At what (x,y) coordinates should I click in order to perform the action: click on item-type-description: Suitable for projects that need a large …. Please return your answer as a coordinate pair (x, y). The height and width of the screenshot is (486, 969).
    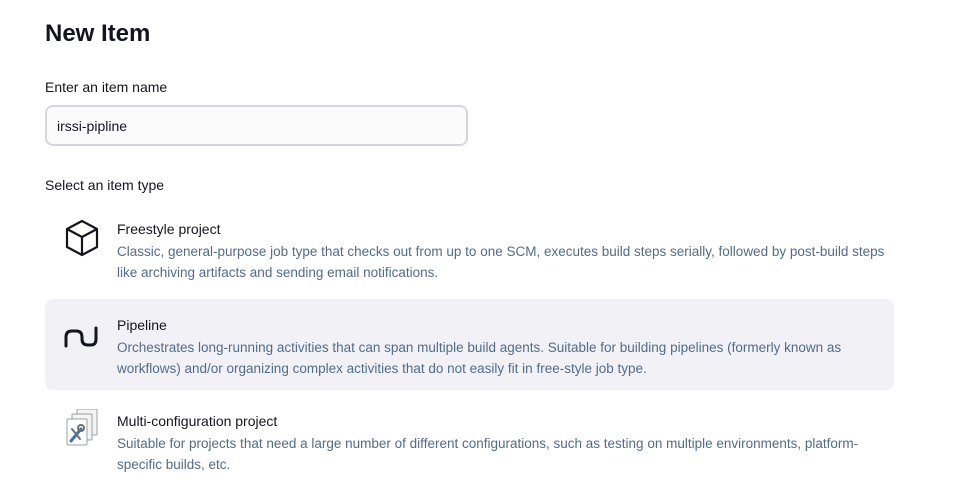
    Looking at the image, I should click on (488, 454).